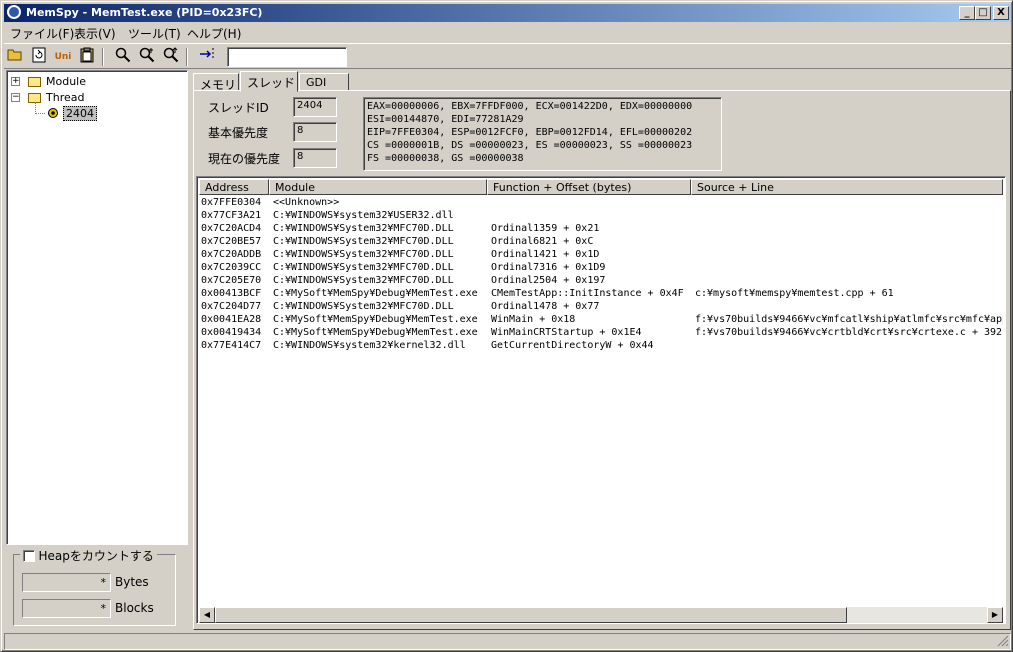 The image size is (1013, 652). What do you see at coordinates (545, 228) in the screenshot?
I see `cell-function: Ordinal1359 + 0x21` at bounding box center [545, 228].